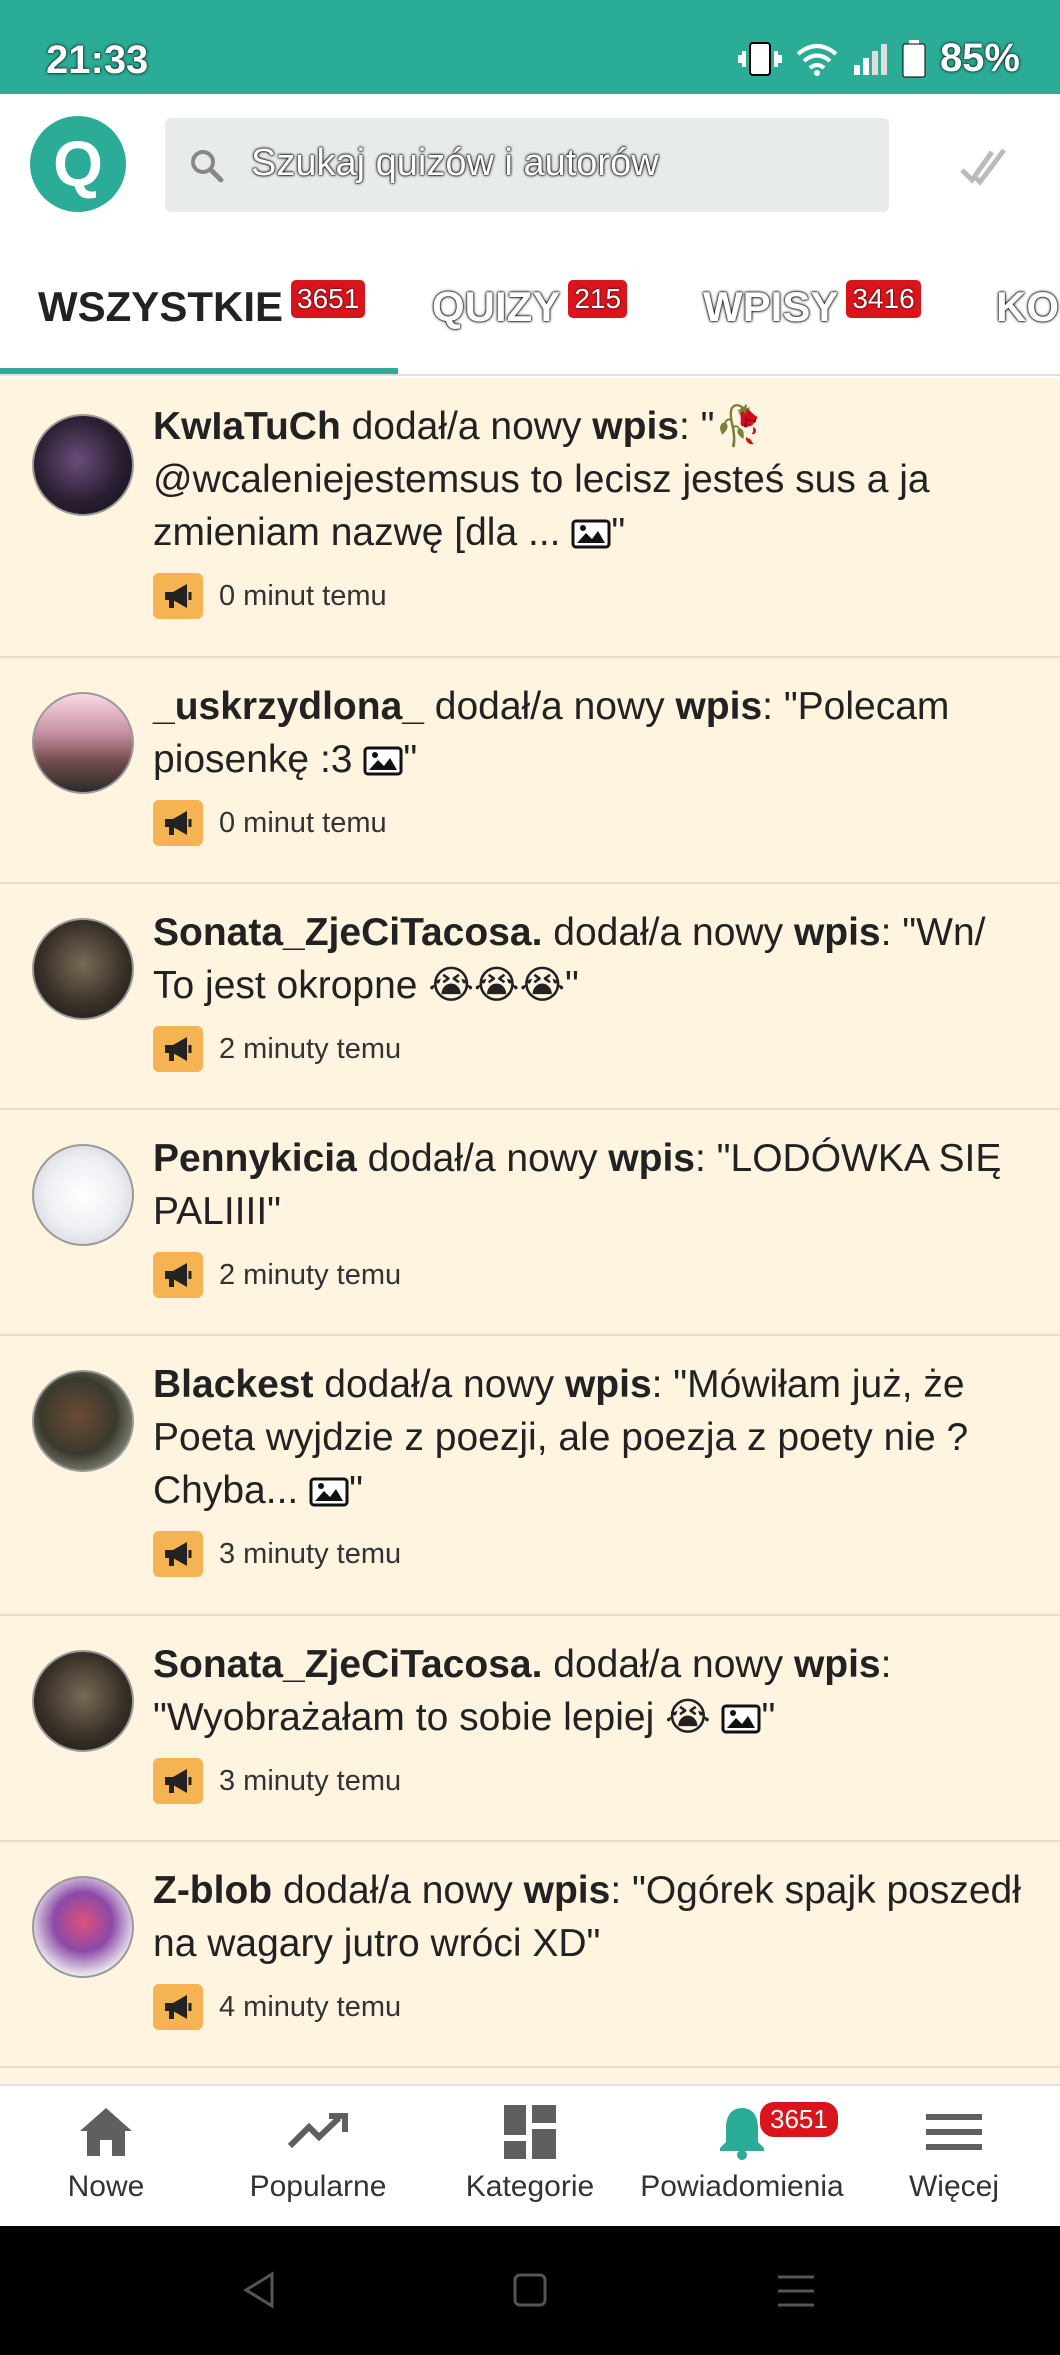 This screenshot has width=1060, height=2355. I want to click on tab-quizzes-label: QUIZY, so click(496, 306).